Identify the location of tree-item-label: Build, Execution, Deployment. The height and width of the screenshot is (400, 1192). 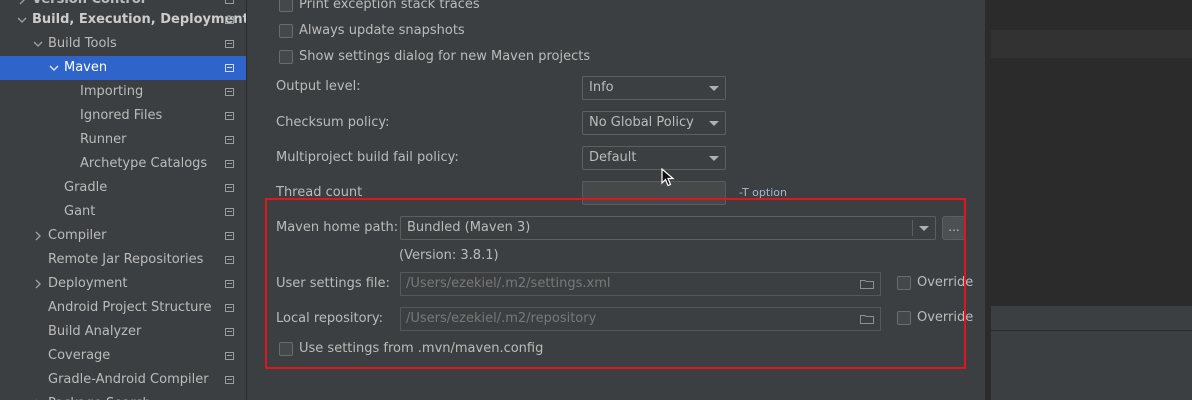
(139, 19).